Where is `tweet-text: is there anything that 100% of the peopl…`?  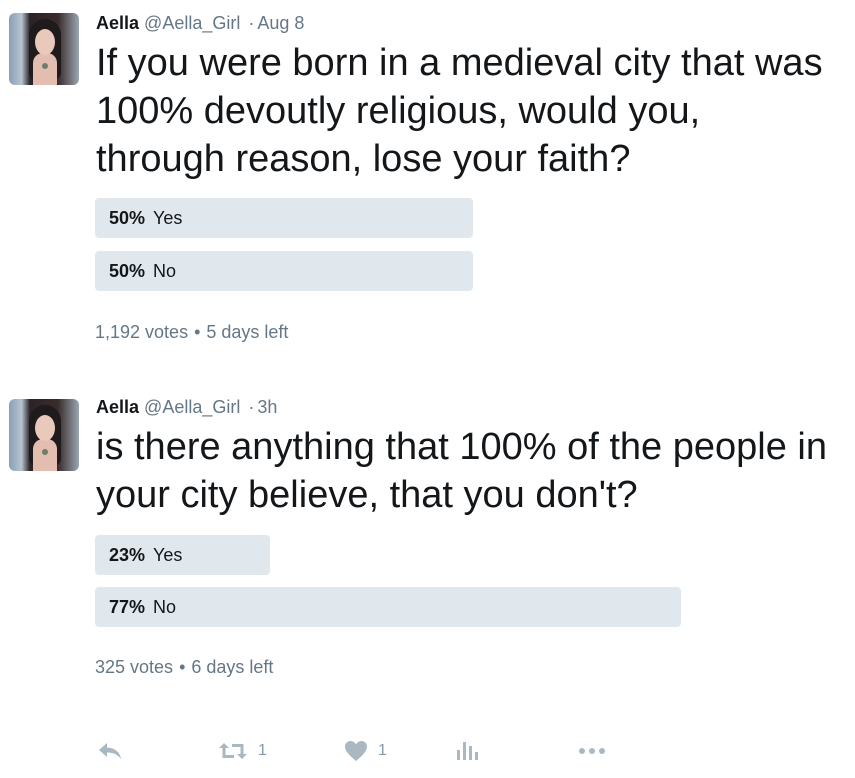 tweet-text: is there anything that 100% of the peopl… is located at coordinates (461, 471).